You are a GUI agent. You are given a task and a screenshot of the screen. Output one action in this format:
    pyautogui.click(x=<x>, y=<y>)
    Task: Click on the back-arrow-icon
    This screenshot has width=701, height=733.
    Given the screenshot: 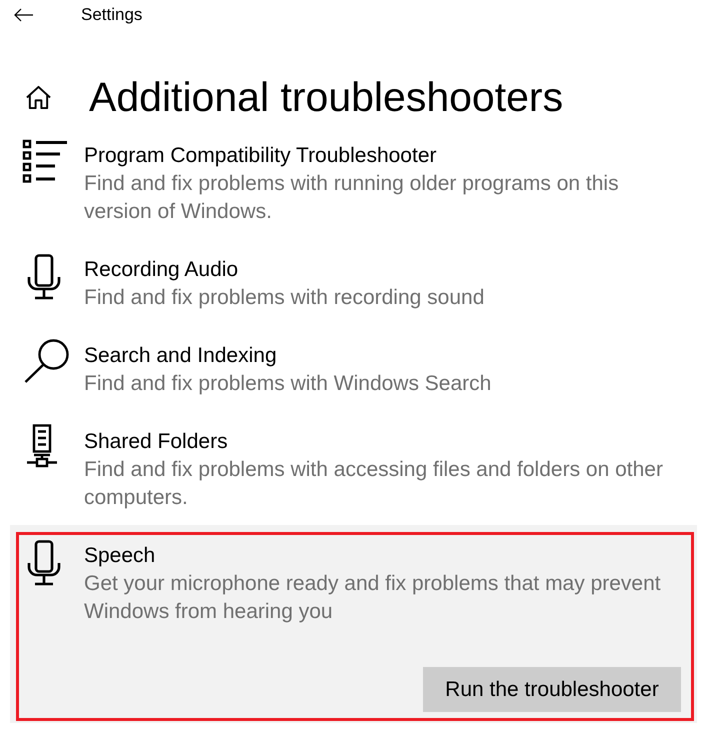 What is the action you would take?
    pyautogui.click(x=24, y=15)
    